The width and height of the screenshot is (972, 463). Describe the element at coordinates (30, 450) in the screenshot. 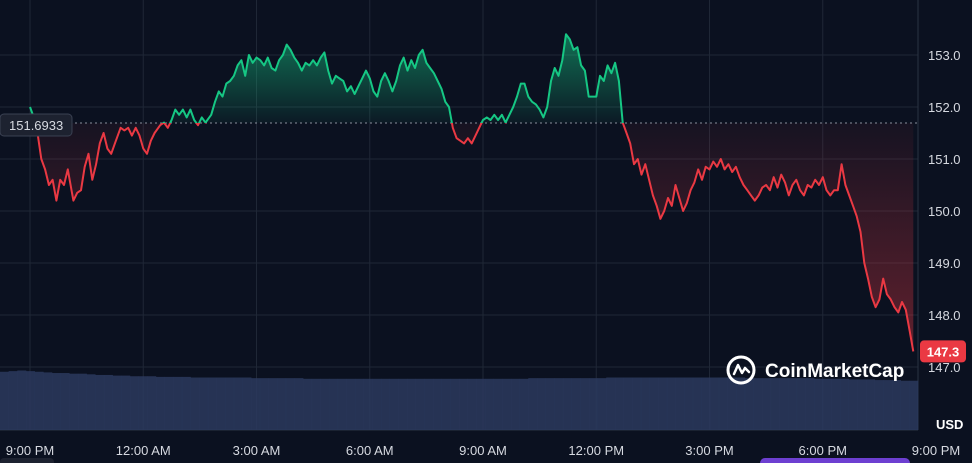

I see `x-tick-label-0: 9:00 PM` at that location.